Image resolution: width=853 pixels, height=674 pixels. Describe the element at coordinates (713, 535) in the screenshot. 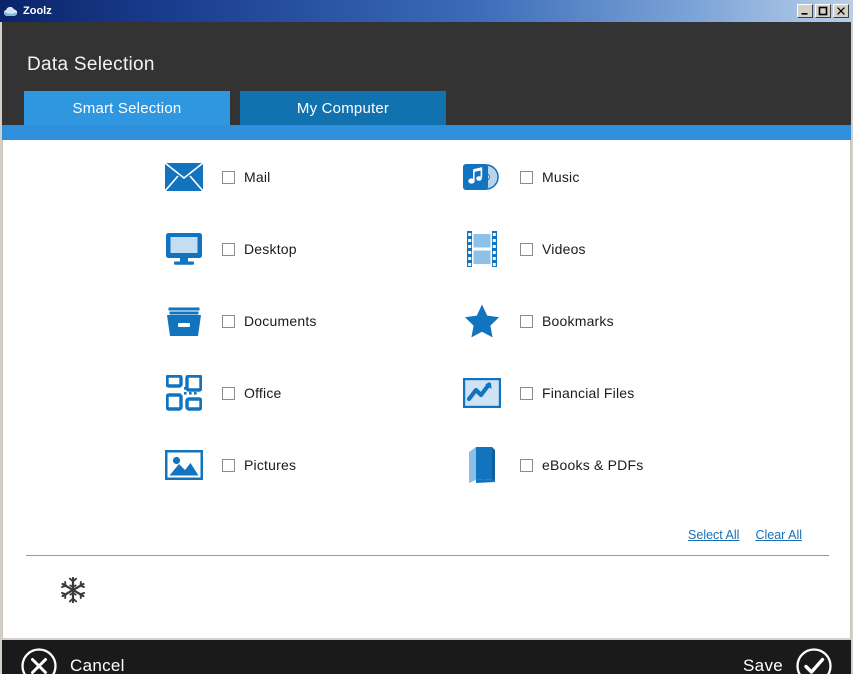

I see `select-all-link: Select All` at that location.